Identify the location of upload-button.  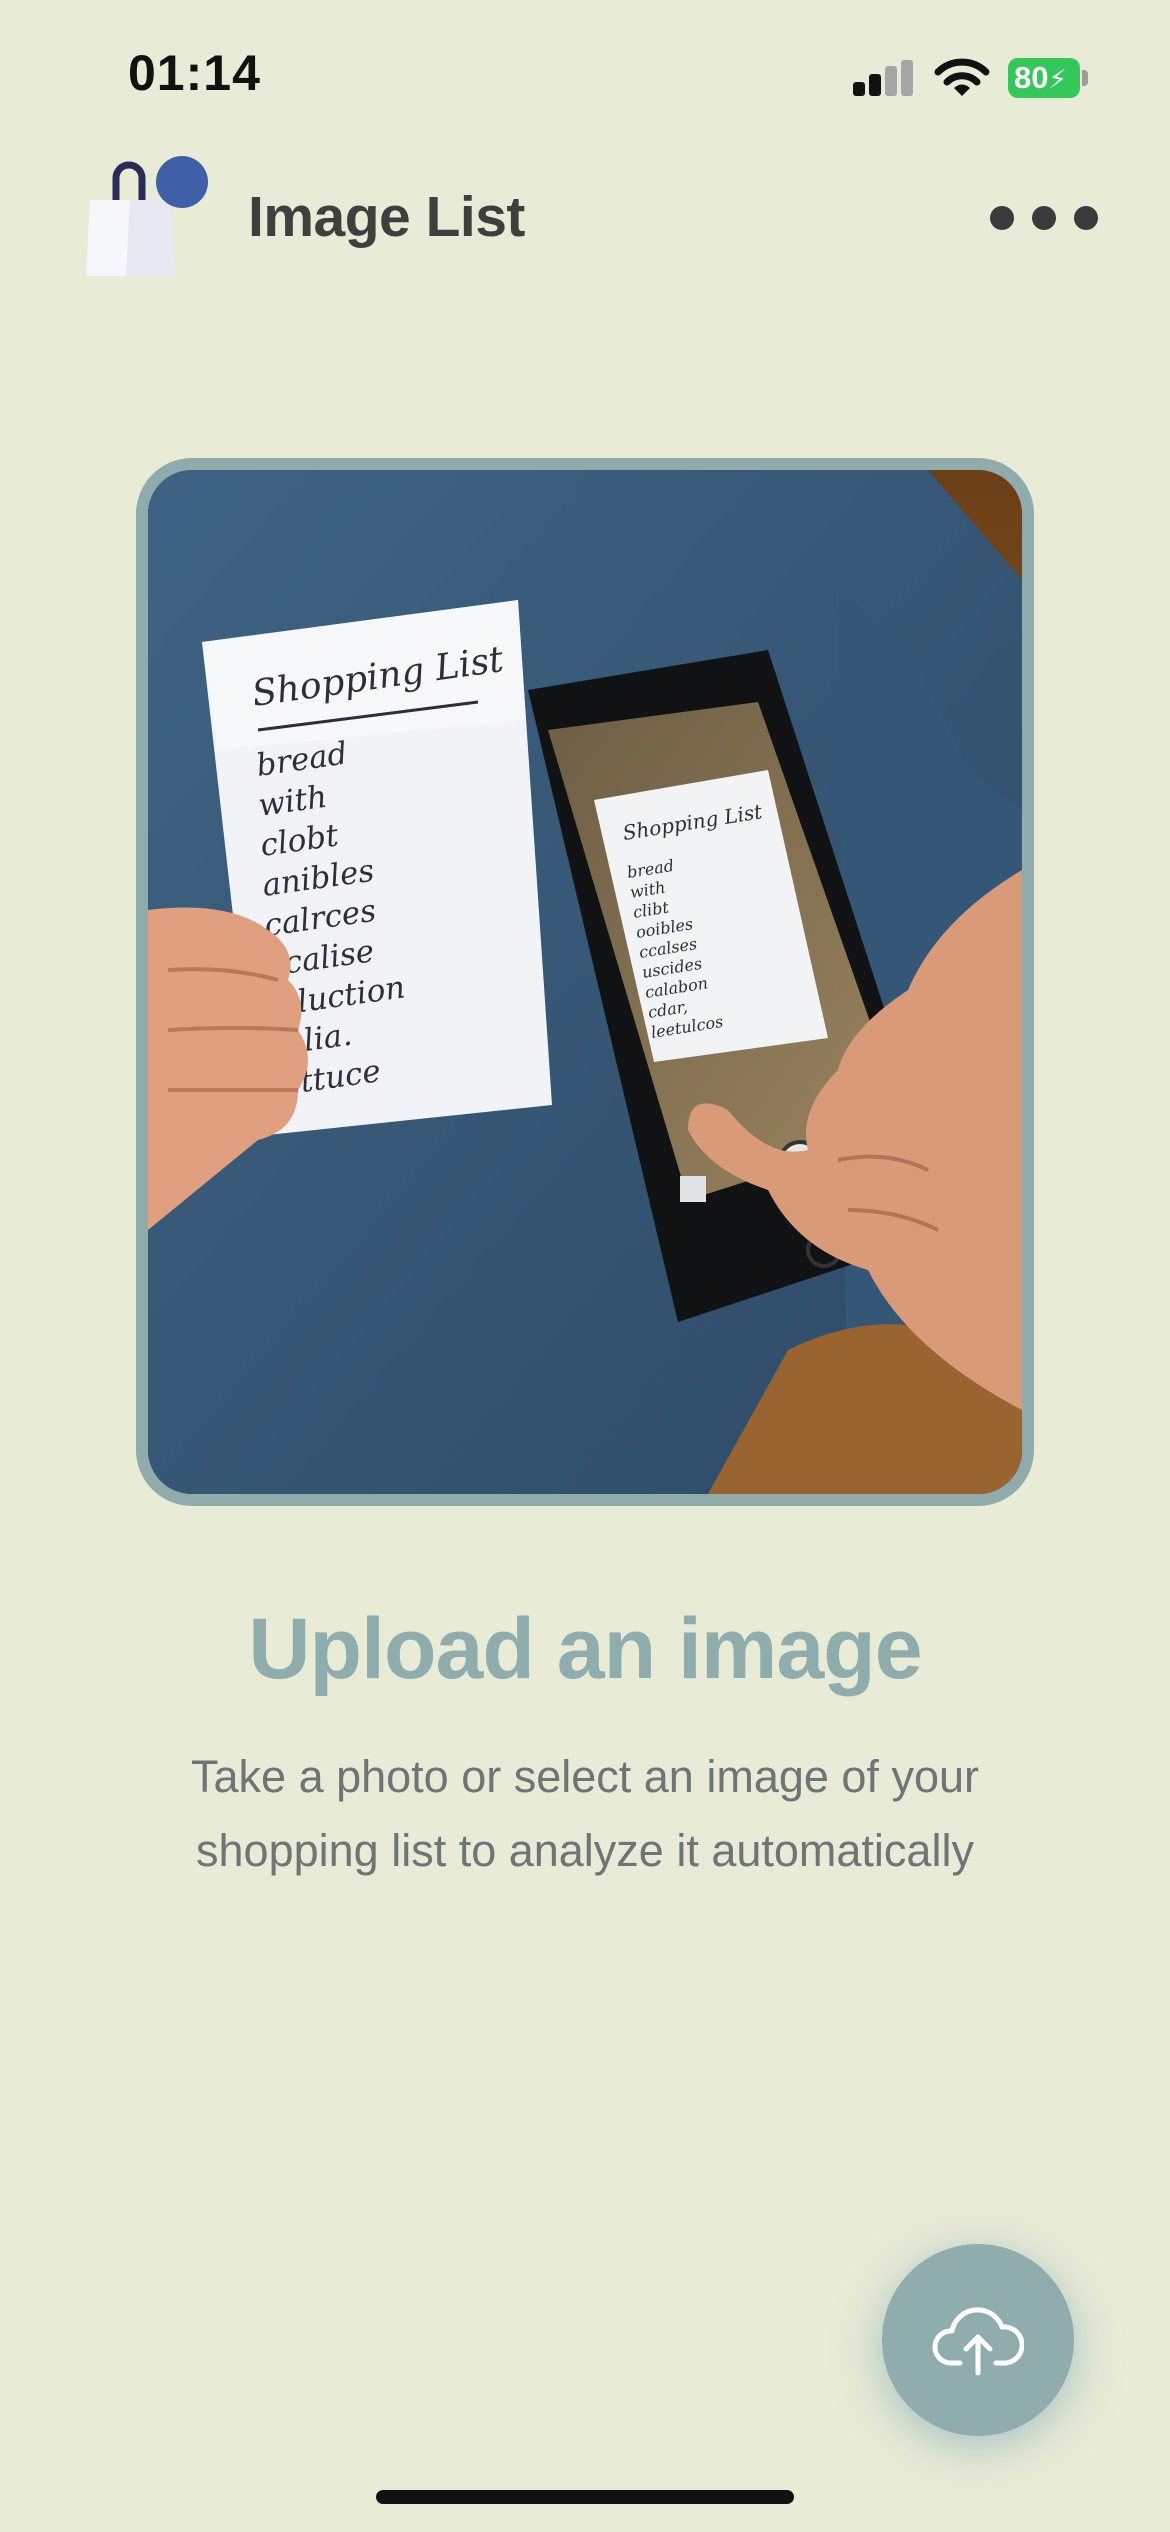
(978, 2340).